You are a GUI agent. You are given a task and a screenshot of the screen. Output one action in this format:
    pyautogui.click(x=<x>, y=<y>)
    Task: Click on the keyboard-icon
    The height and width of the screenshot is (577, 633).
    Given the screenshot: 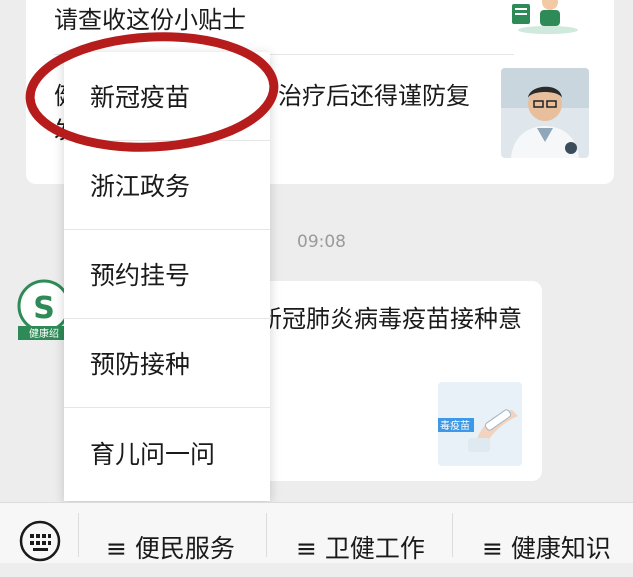 What is the action you would take?
    pyautogui.click(x=40, y=541)
    